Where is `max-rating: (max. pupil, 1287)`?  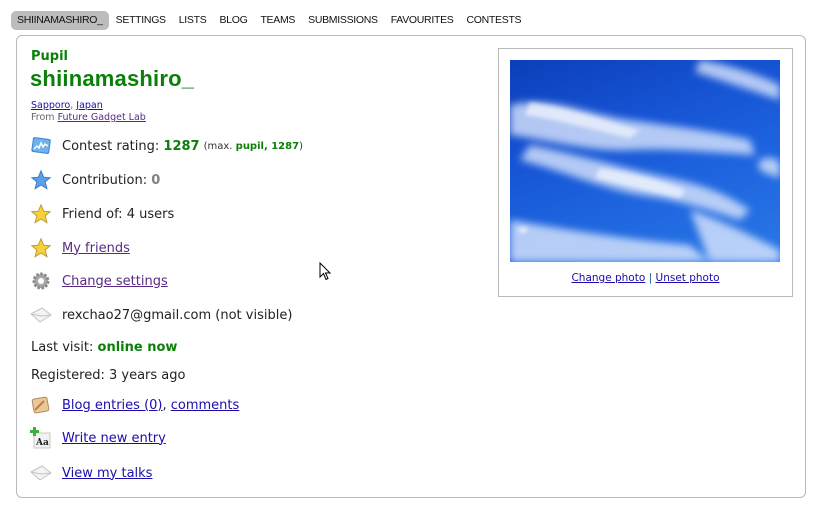
max-rating: (max. pupil, 1287) is located at coordinates (253, 146).